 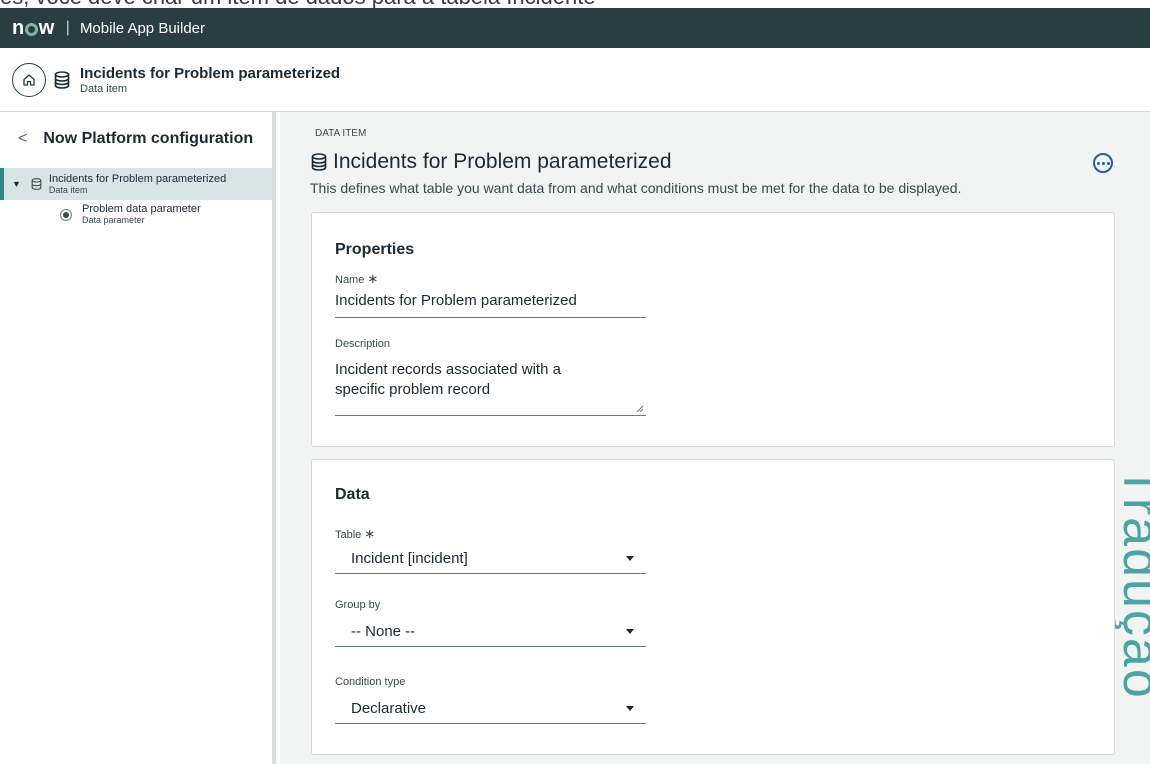 I want to click on page-title: Incidents for Problem parameterized, so click(x=491, y=162).